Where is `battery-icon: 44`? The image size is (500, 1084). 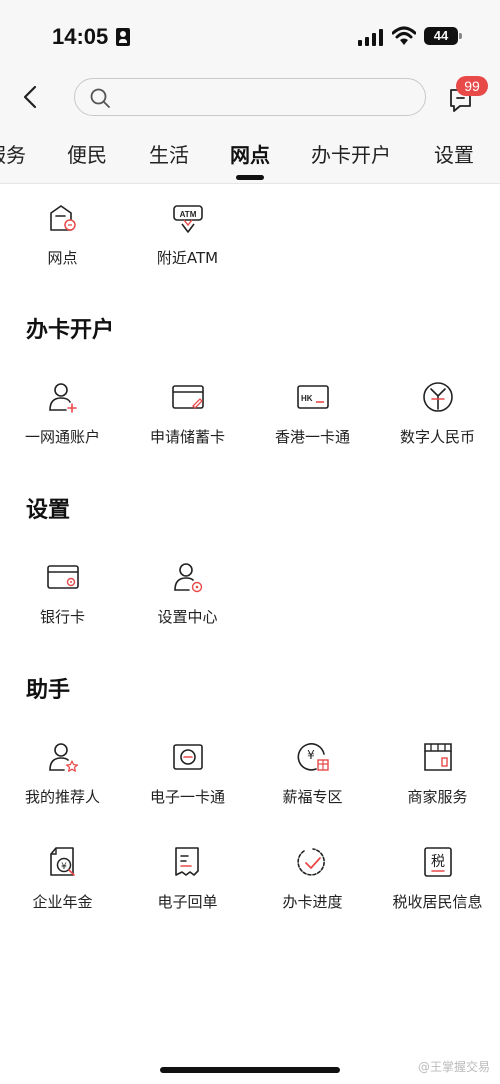
battery-icon: 44 is located at coordinates (443, 36).